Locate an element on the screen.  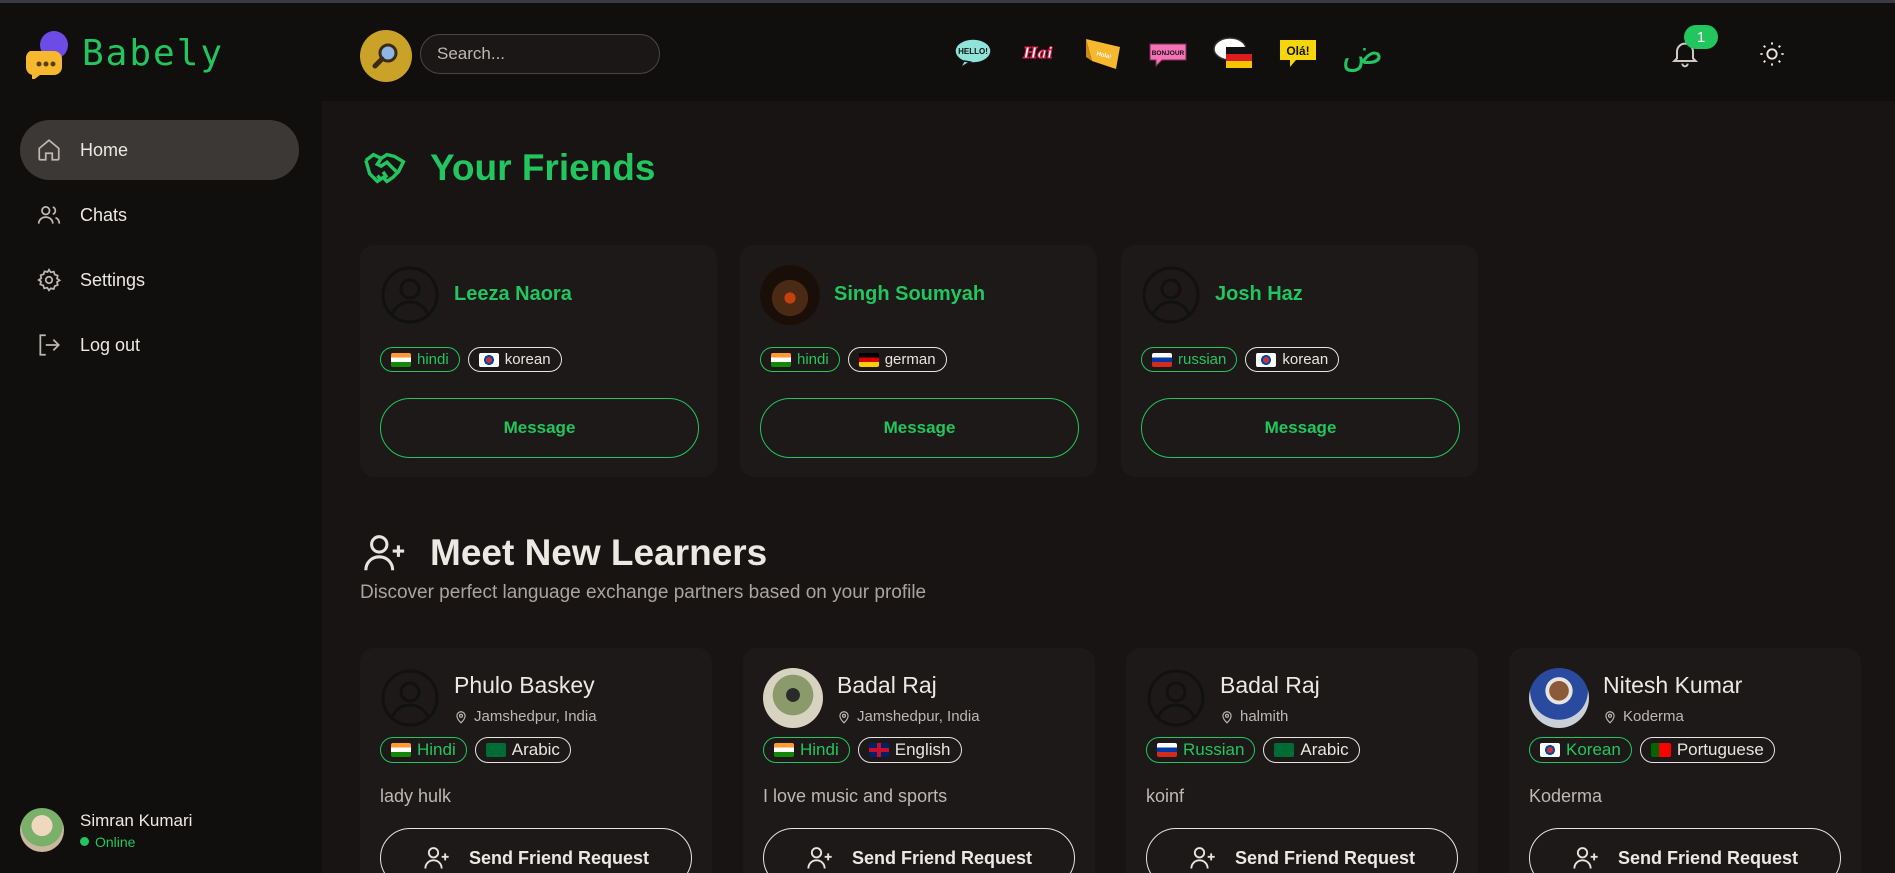
hello-label: HELLO! is located at coordinates (973, 51).